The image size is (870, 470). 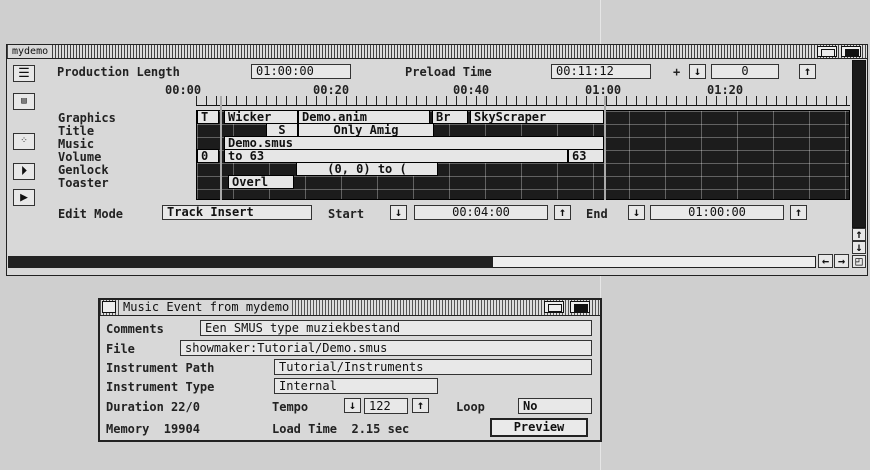 What do you see at coordinates (206, 307) in the screenshot?
I see `dialog-title: Music Event from mydemo` at bounding box center [206, 307].